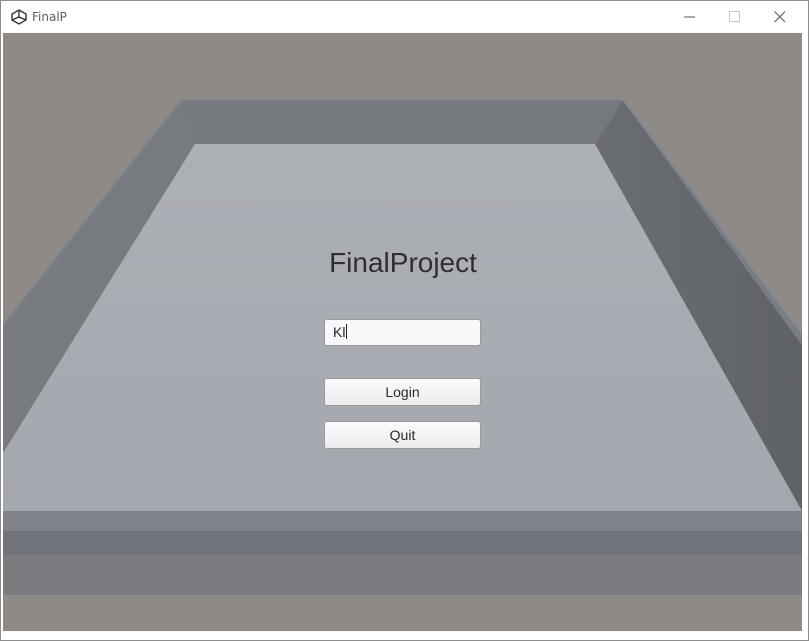  Describe the element at coordinates (402, 435) in the screenshot. I see `quit-button: Quit` at that location.